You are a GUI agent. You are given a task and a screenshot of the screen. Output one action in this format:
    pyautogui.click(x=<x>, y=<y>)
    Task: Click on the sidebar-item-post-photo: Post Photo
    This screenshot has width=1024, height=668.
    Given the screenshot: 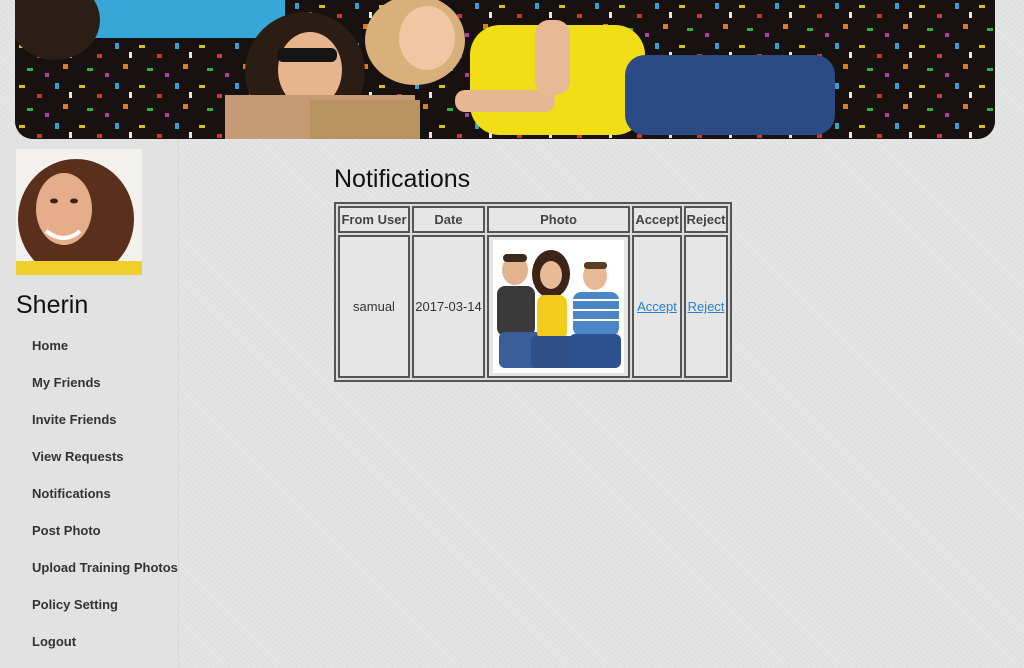 What is the action you would take?
    pyautogui.click(x=105, y=541)
    